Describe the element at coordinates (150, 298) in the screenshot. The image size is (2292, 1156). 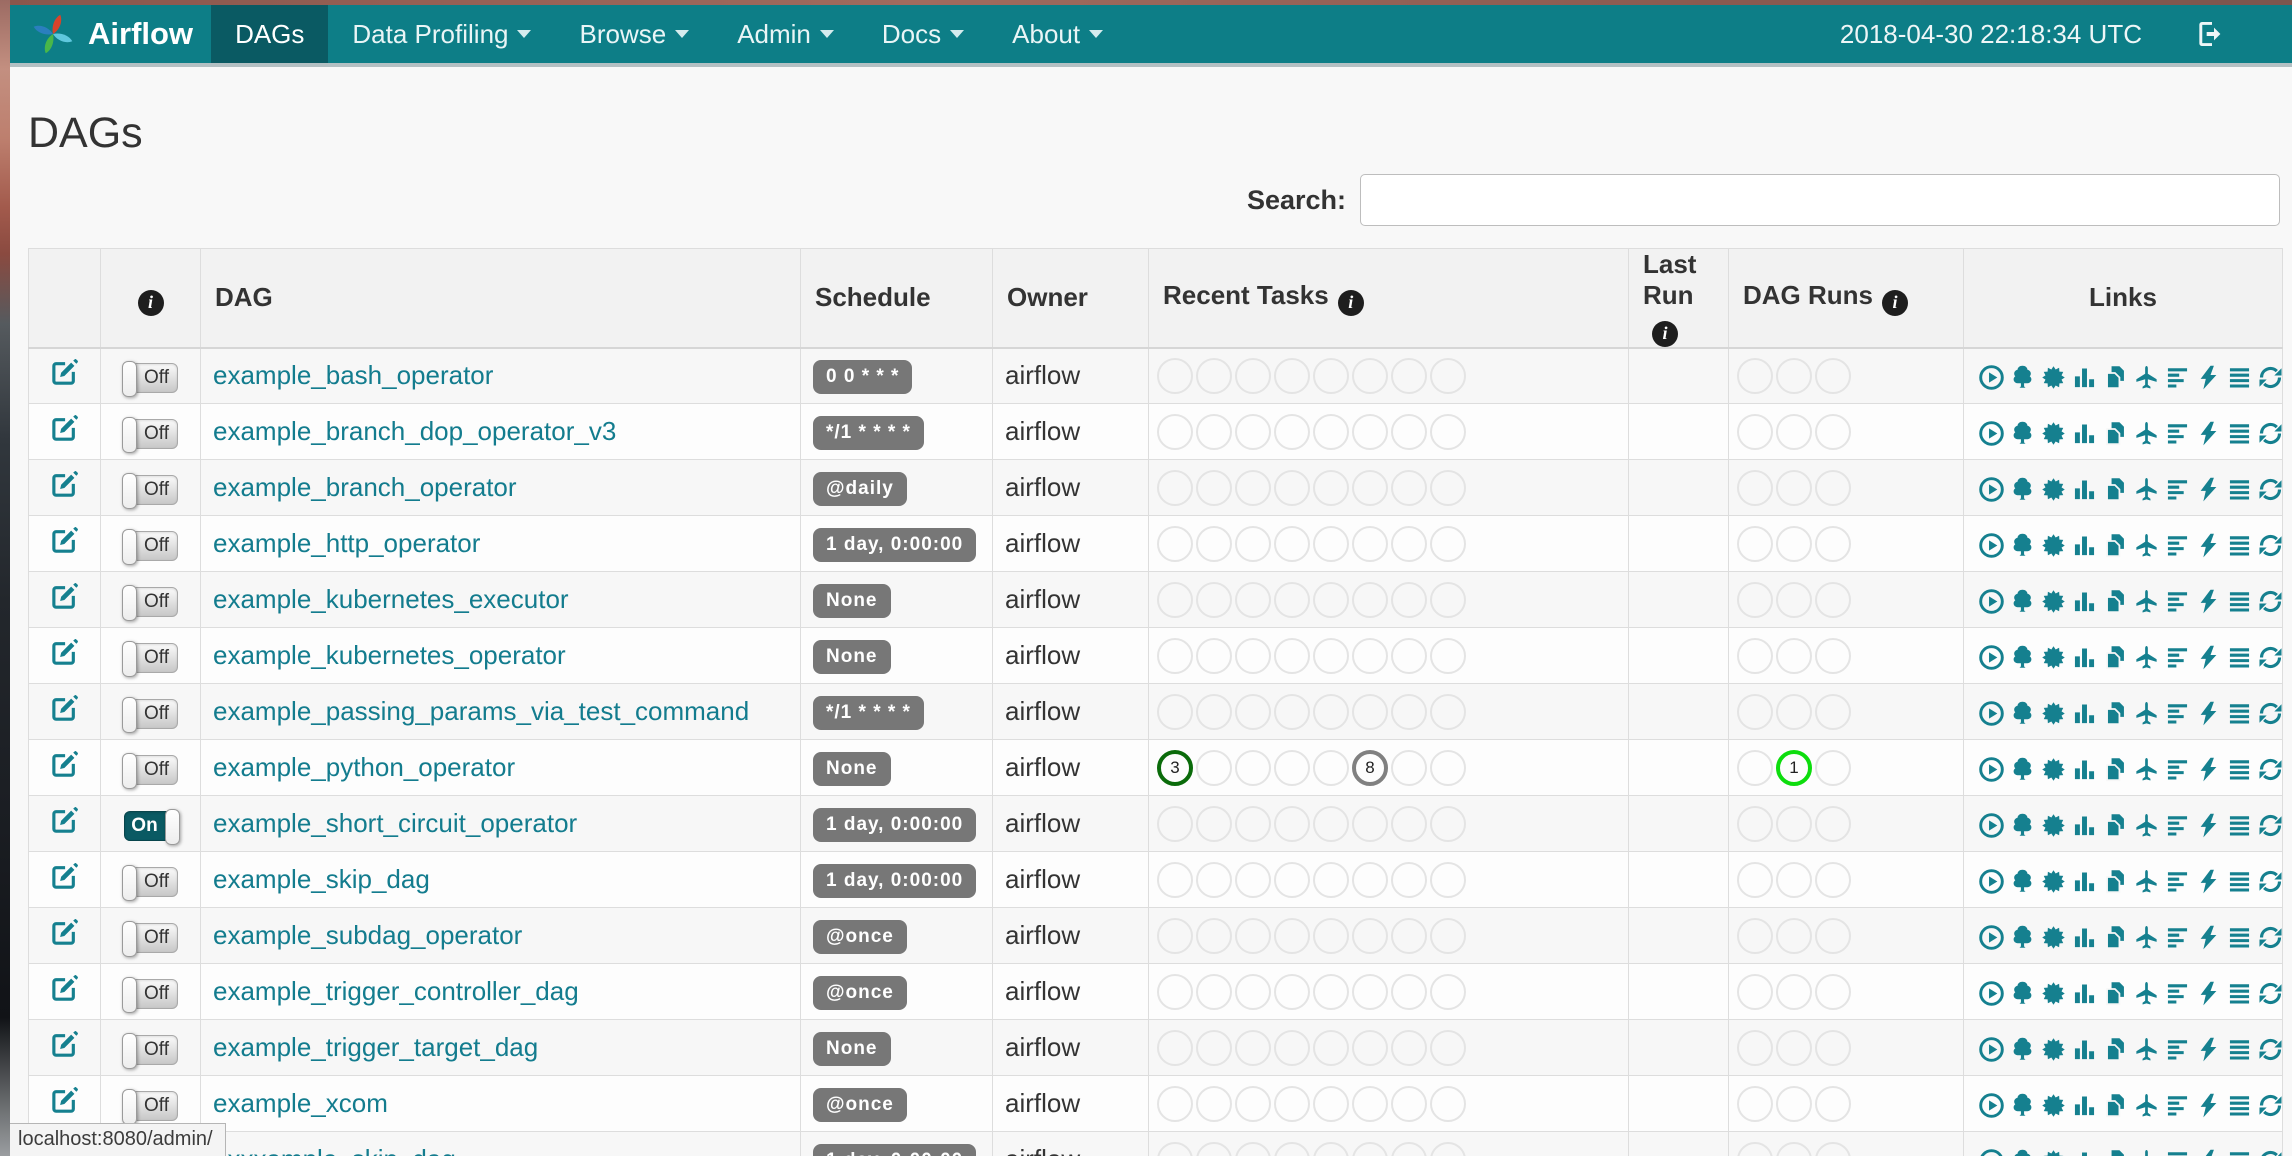
I see `col-header-info: i` at that location.